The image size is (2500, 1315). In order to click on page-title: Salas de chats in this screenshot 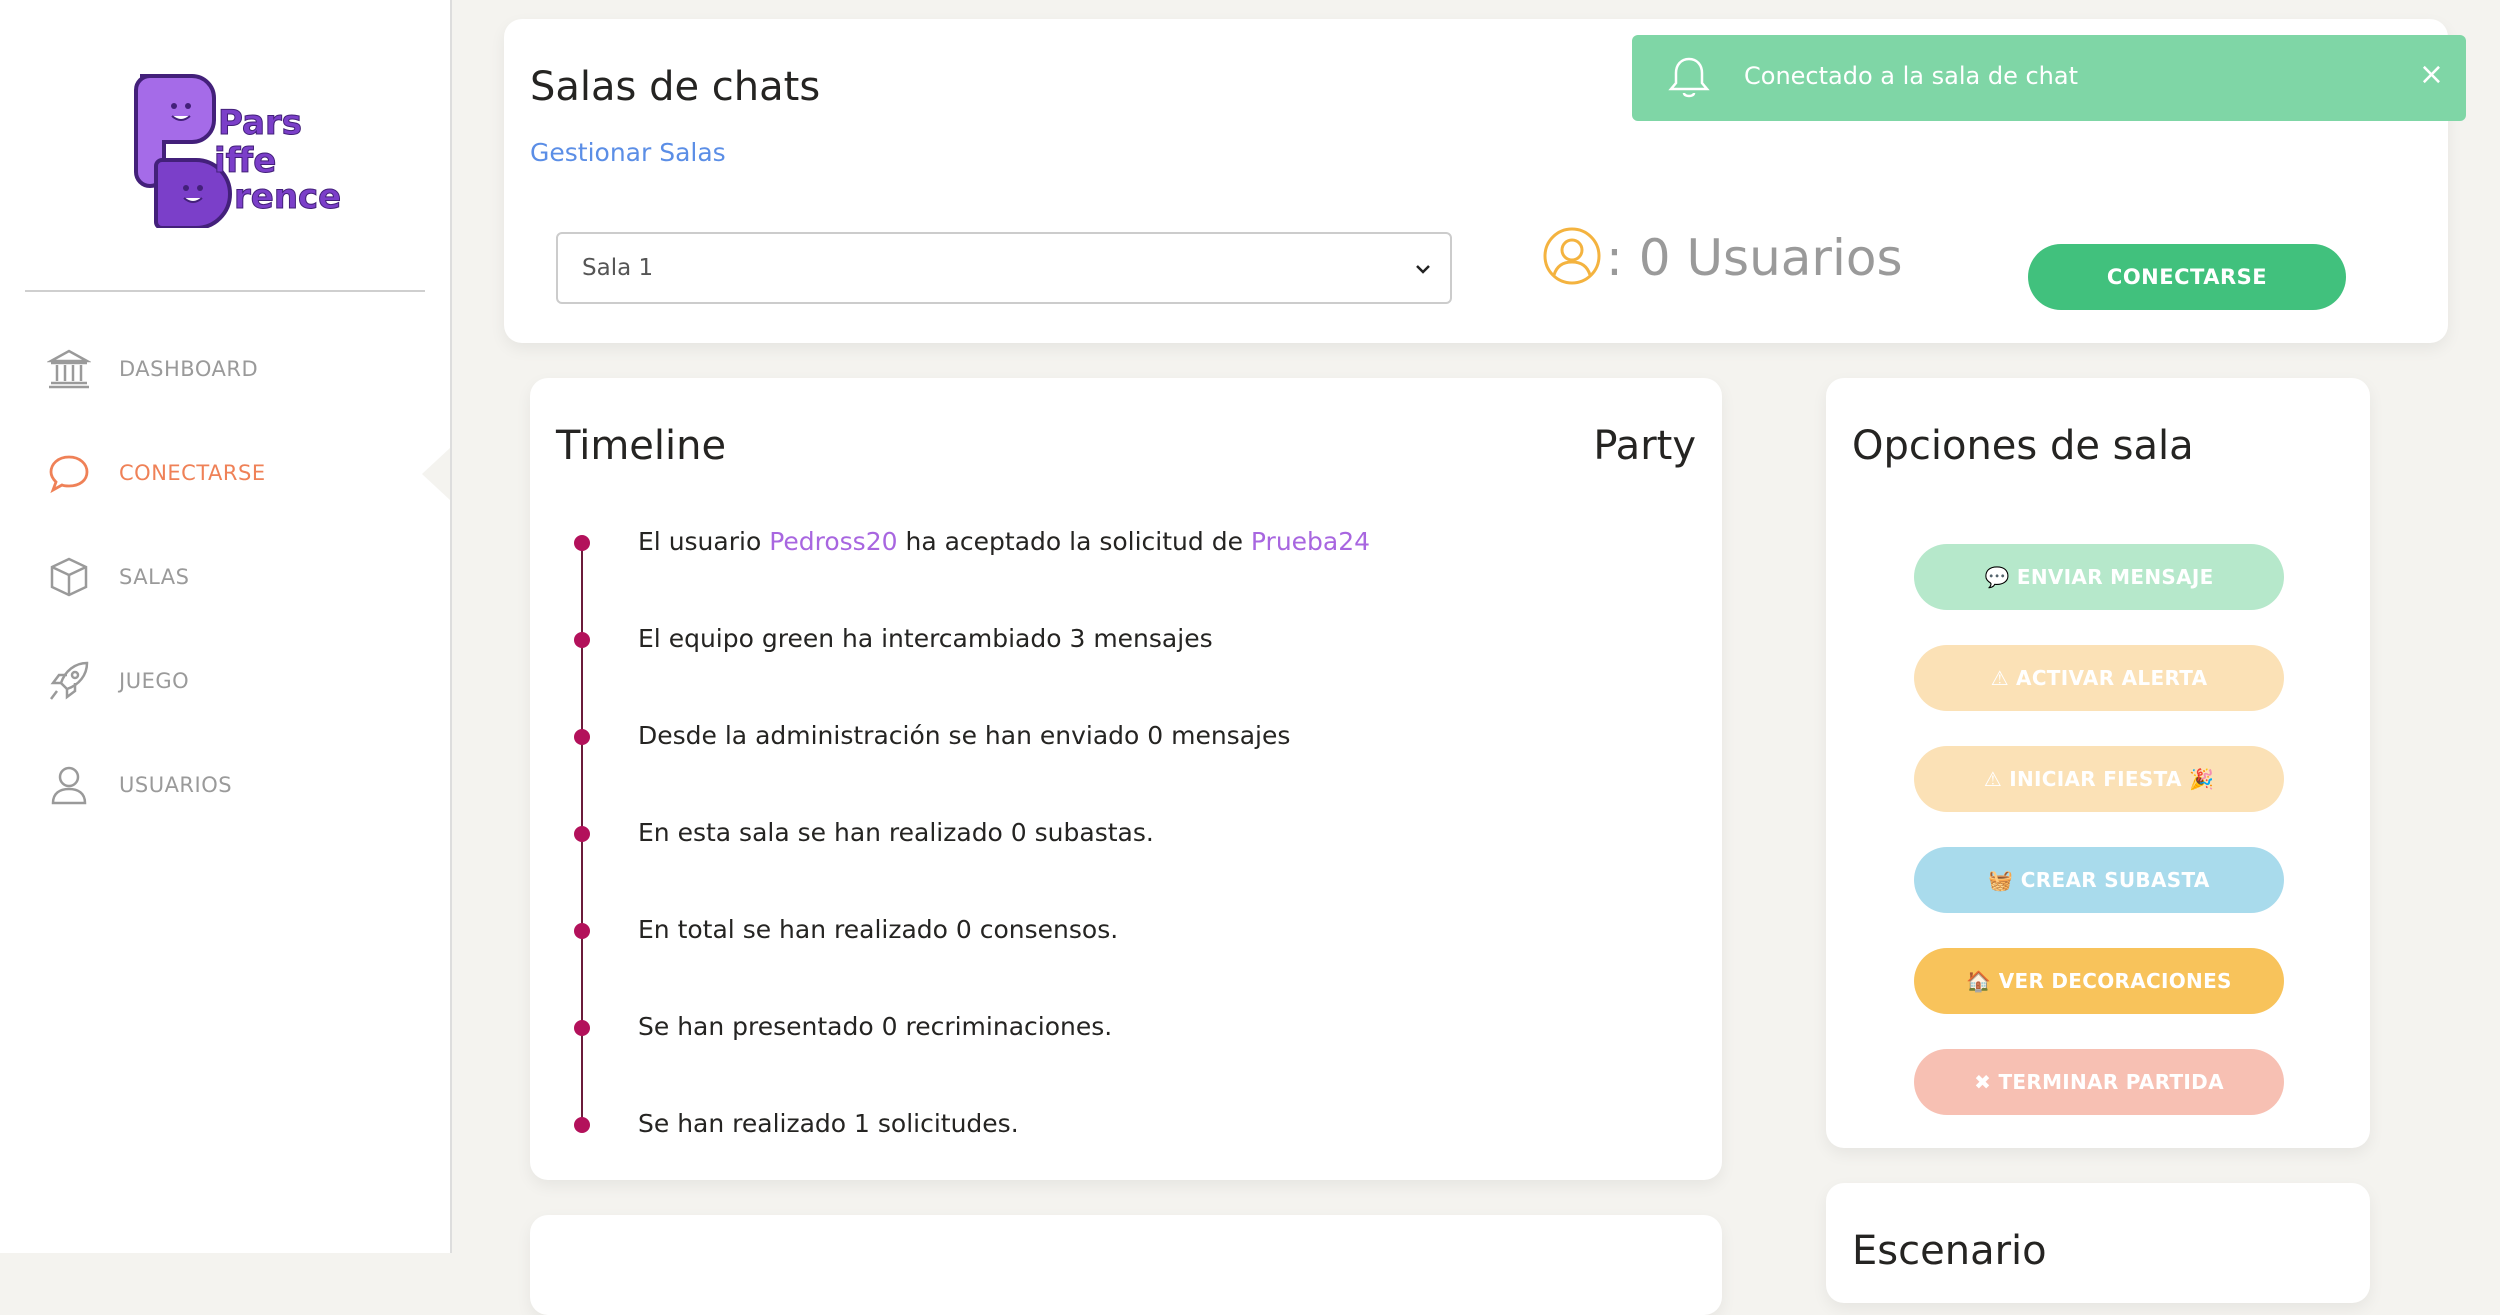, I will do `click(675, 87)`.